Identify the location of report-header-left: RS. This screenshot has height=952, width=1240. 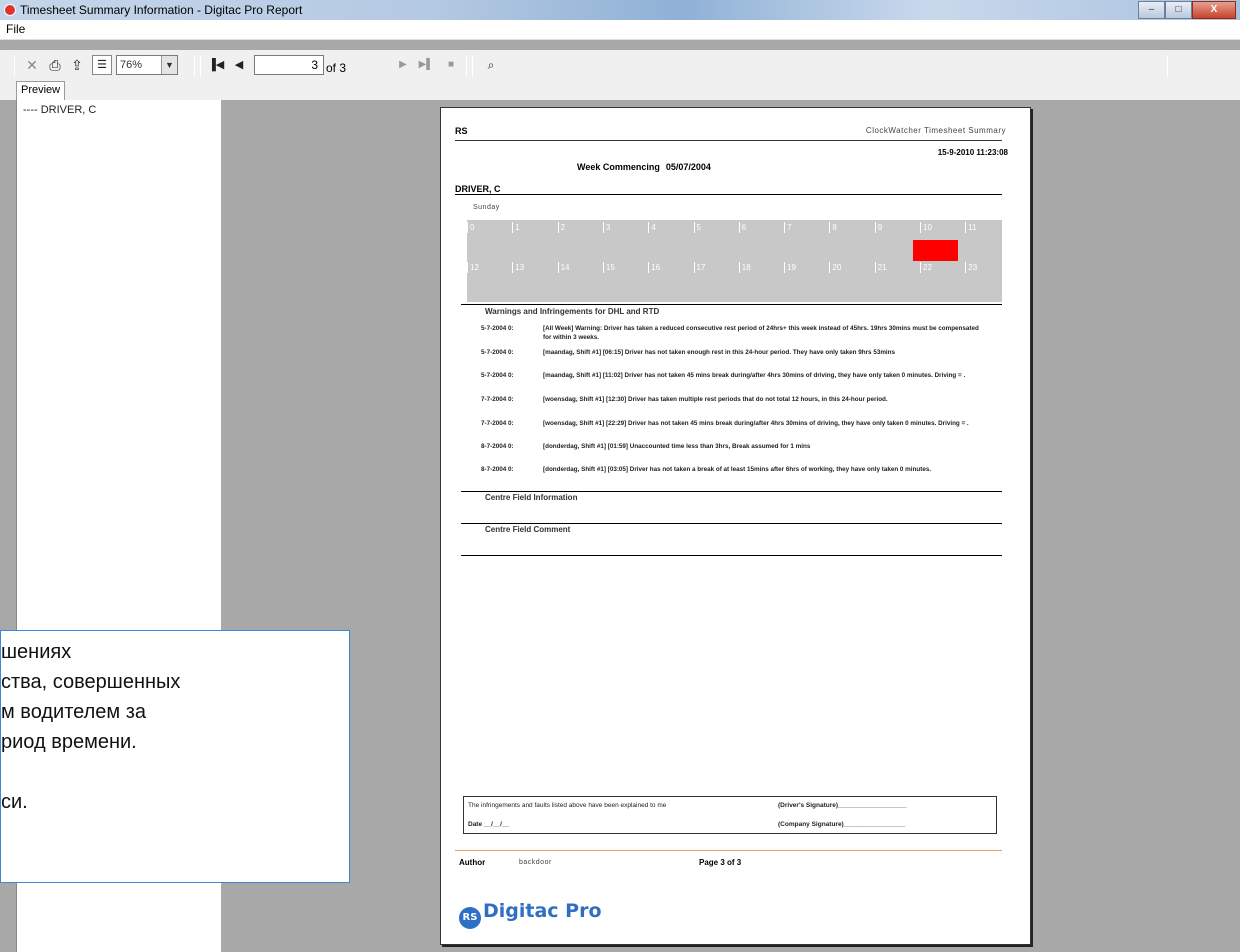
(461, 131).